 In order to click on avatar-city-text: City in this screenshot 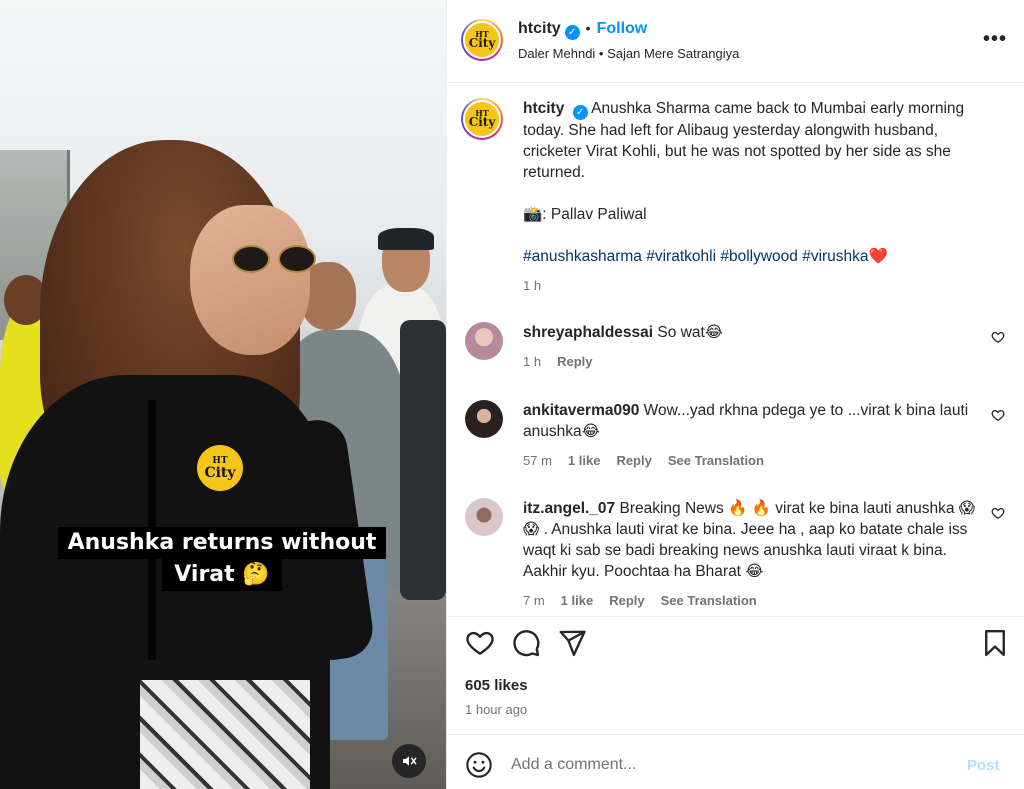, I will do `click(482, 43)`.